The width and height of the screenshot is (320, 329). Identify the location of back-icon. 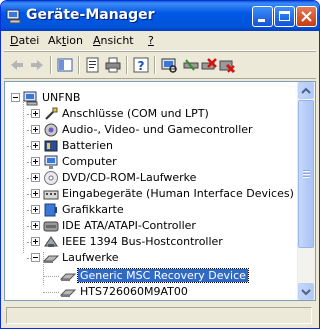
(17, 65).